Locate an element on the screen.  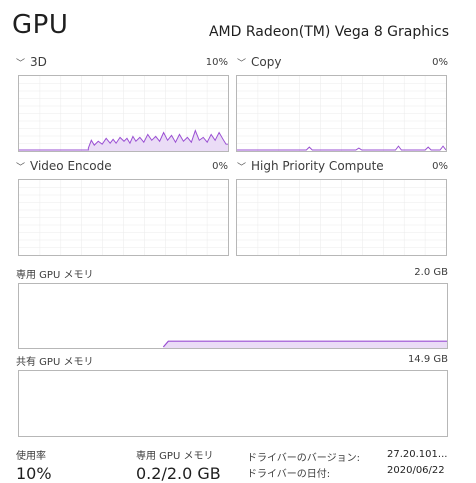
grid-high-priority-compute is located at coordinates (341, 217).